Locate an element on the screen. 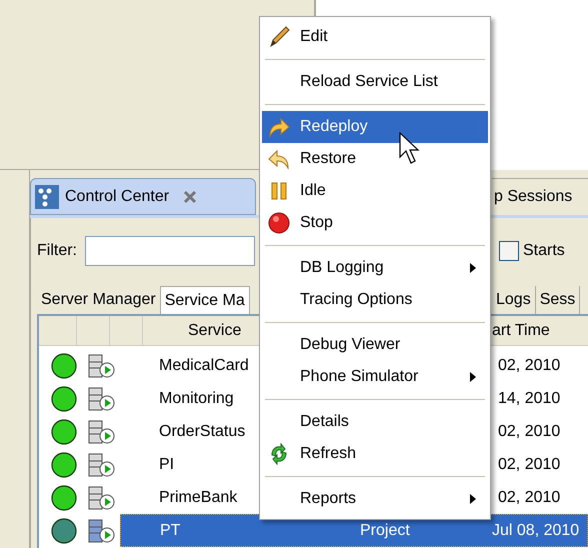 Image resolution: width=588 pixels, height=548 pixels. menu-item: Stop is located at coordinates (375, 223).